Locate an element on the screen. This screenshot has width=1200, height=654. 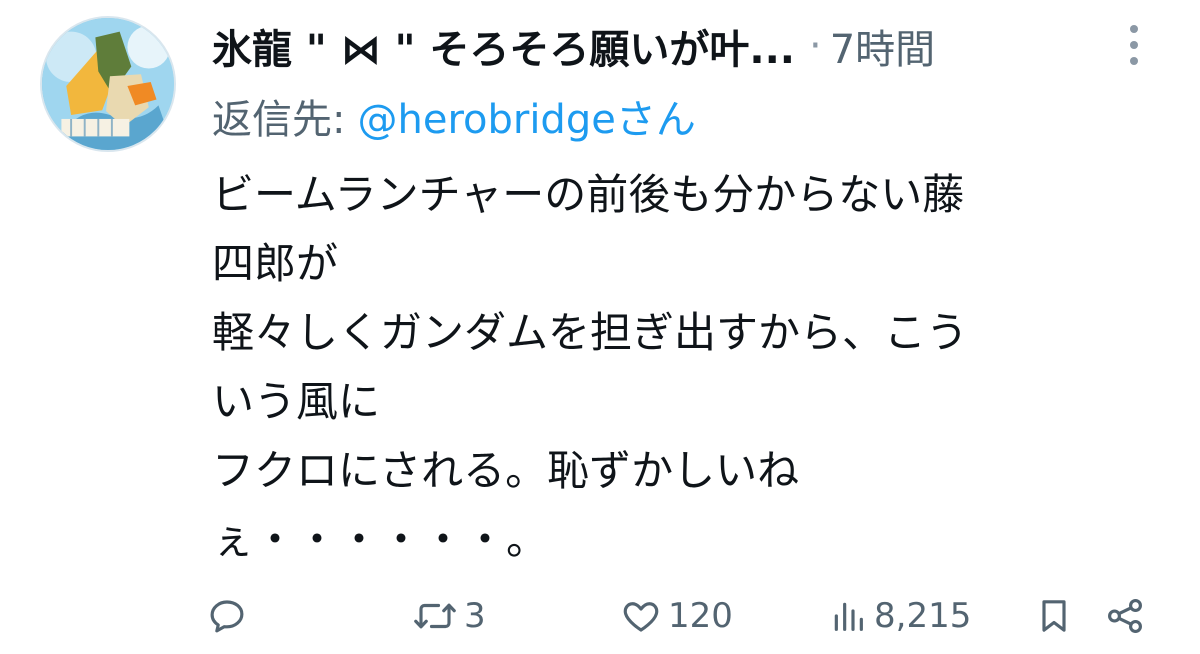
share-button is located at coordinates (1125, 616).